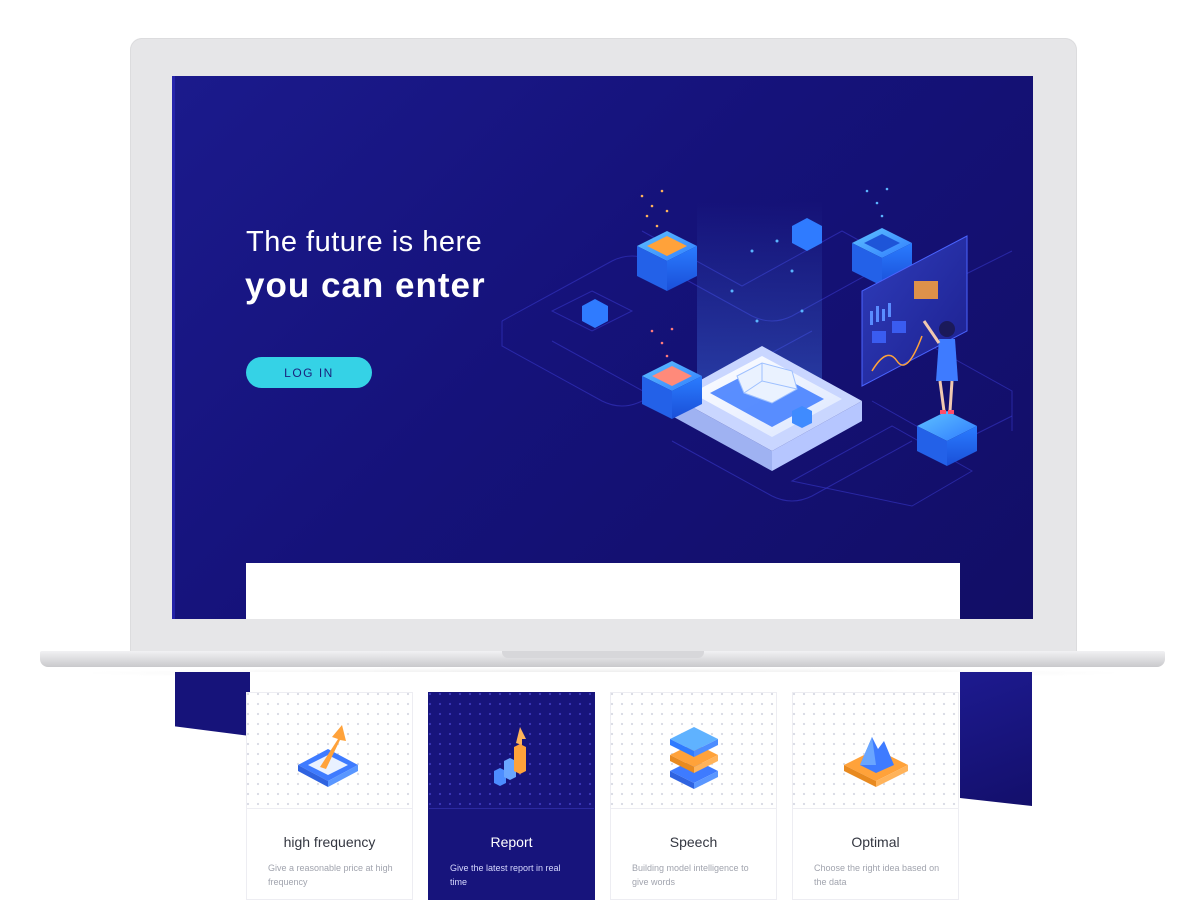 Image resolution: width=1200 pixels, height=900 pixels. I want to click on decorative-blue-shape-left, so click(212, 704).